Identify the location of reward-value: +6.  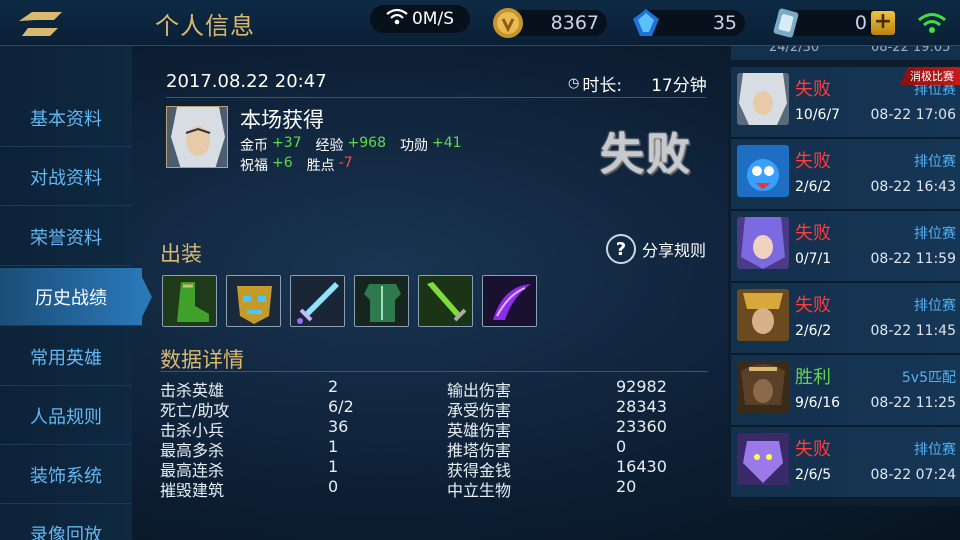
(282, 163).